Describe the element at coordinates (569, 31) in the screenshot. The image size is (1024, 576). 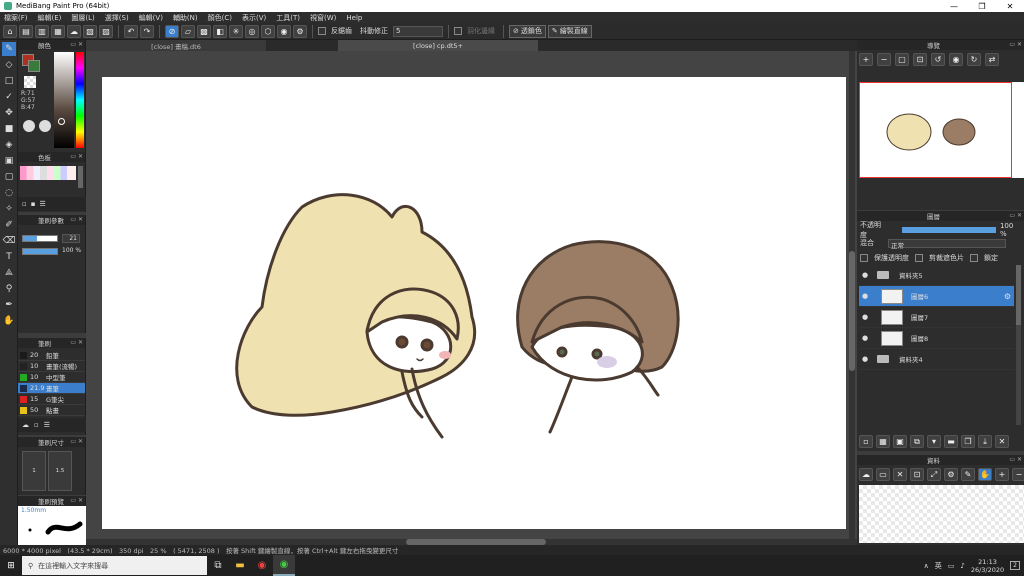
I see `draw-line-button: ✎ 繪製直線` at that location.